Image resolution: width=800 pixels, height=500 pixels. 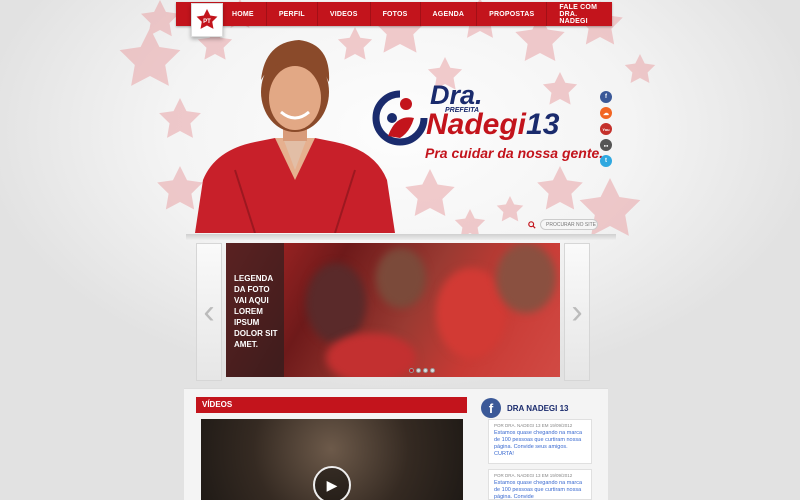 I want to click on youtube-icon: You, so click(x=606, y=129).